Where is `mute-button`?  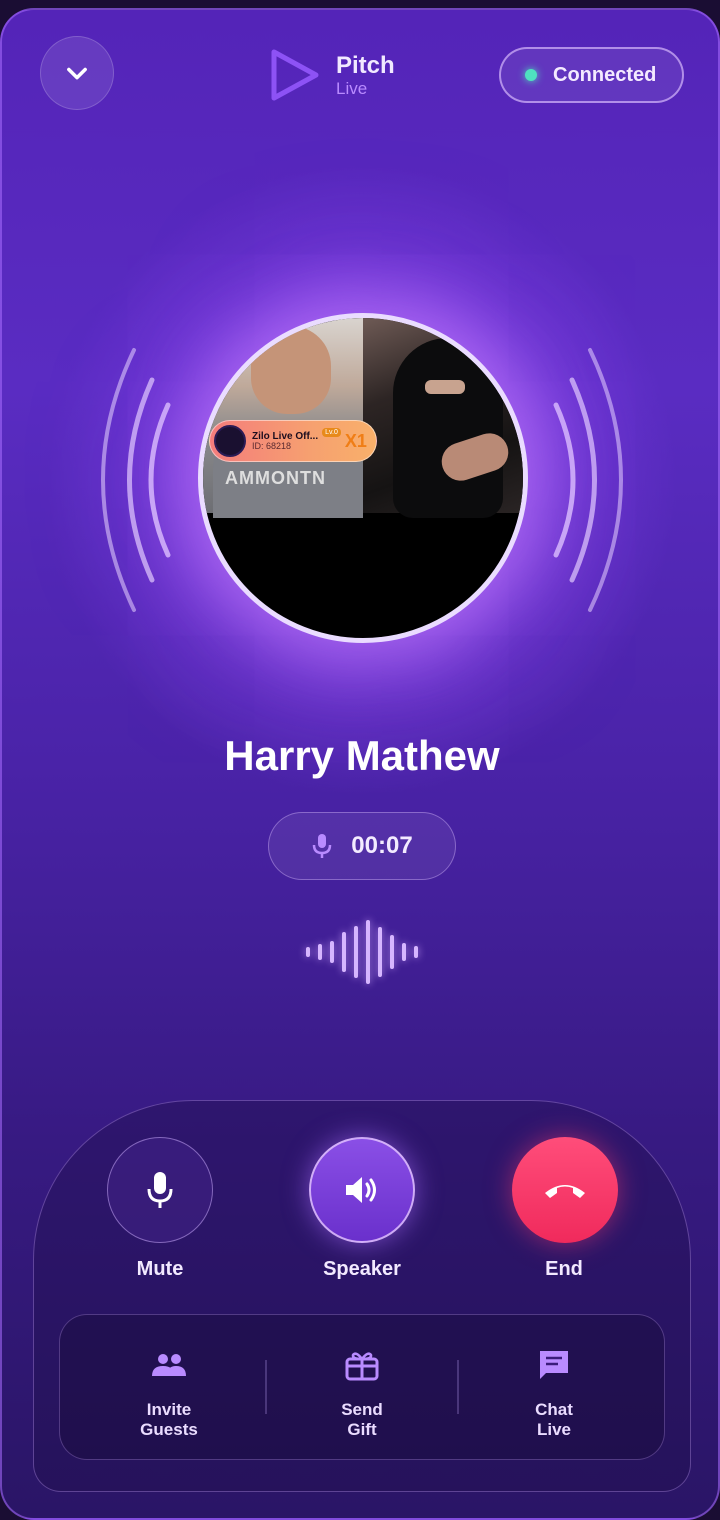 mute-button is located at coordinates (160, 1190).